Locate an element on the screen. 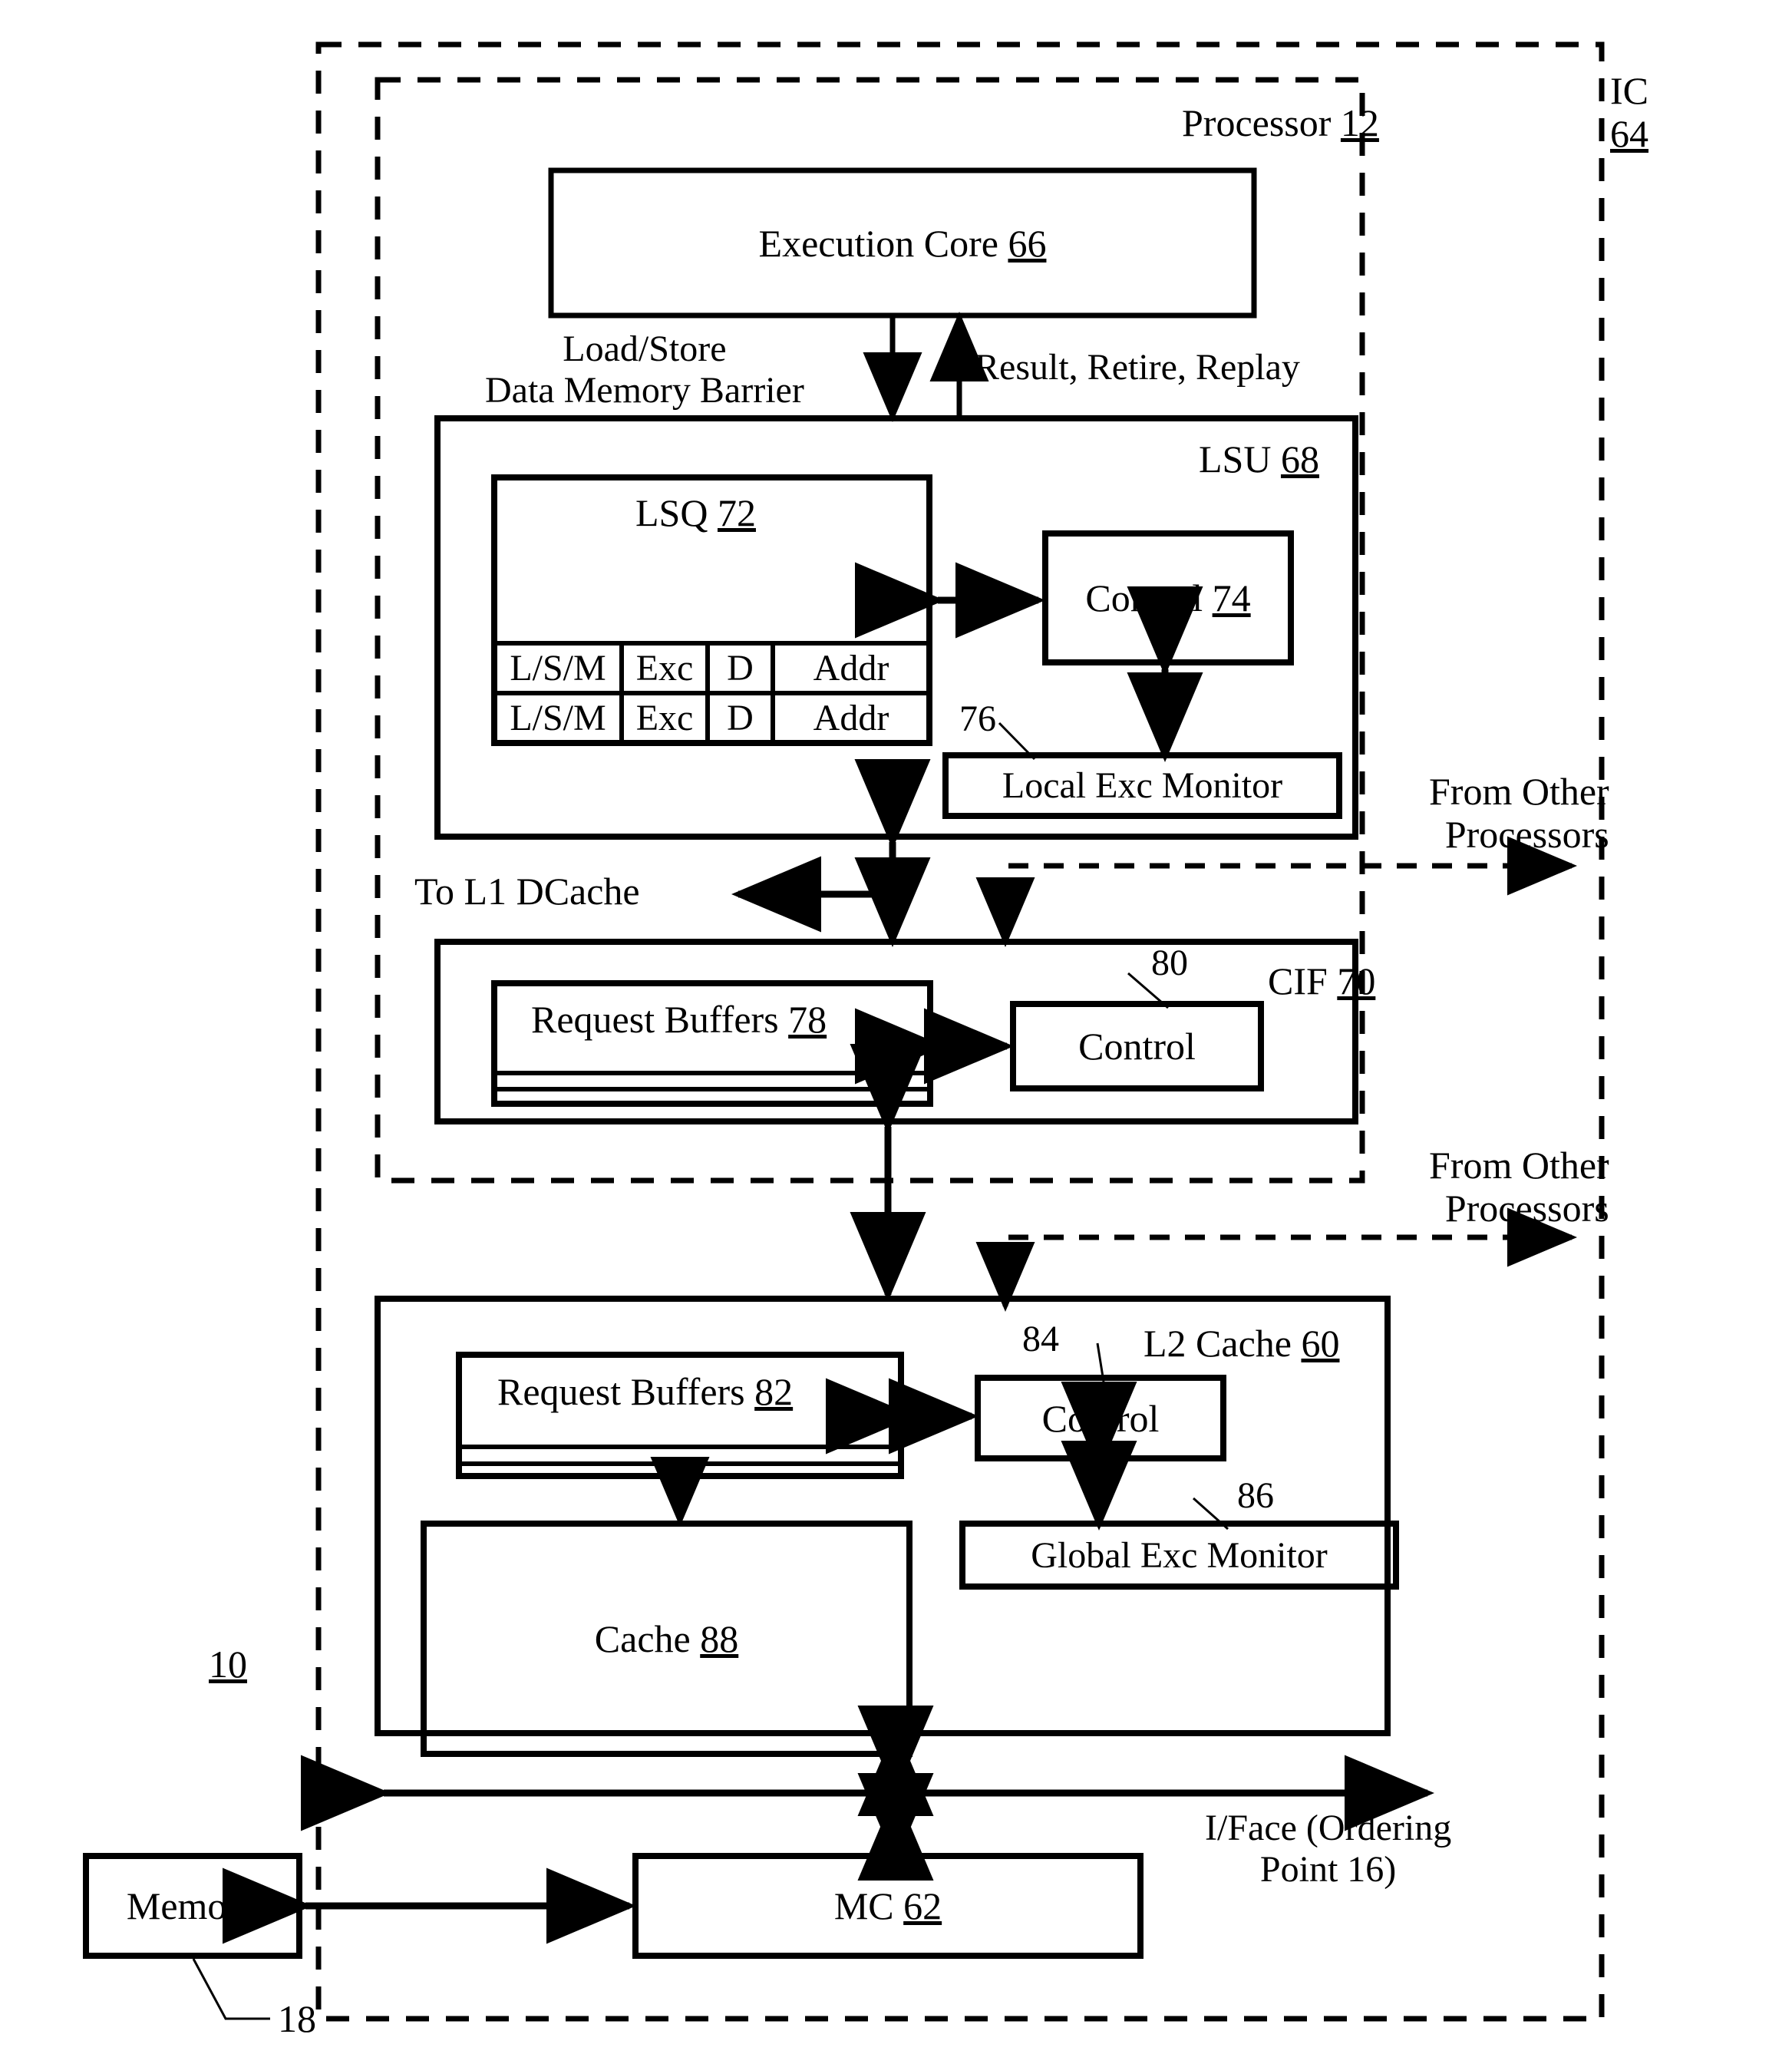 The height and width of the screenshot is (2054, 1792). local-exc-monitor-label-text: Local Exc Monitor is located at coordinates (1142, 786).